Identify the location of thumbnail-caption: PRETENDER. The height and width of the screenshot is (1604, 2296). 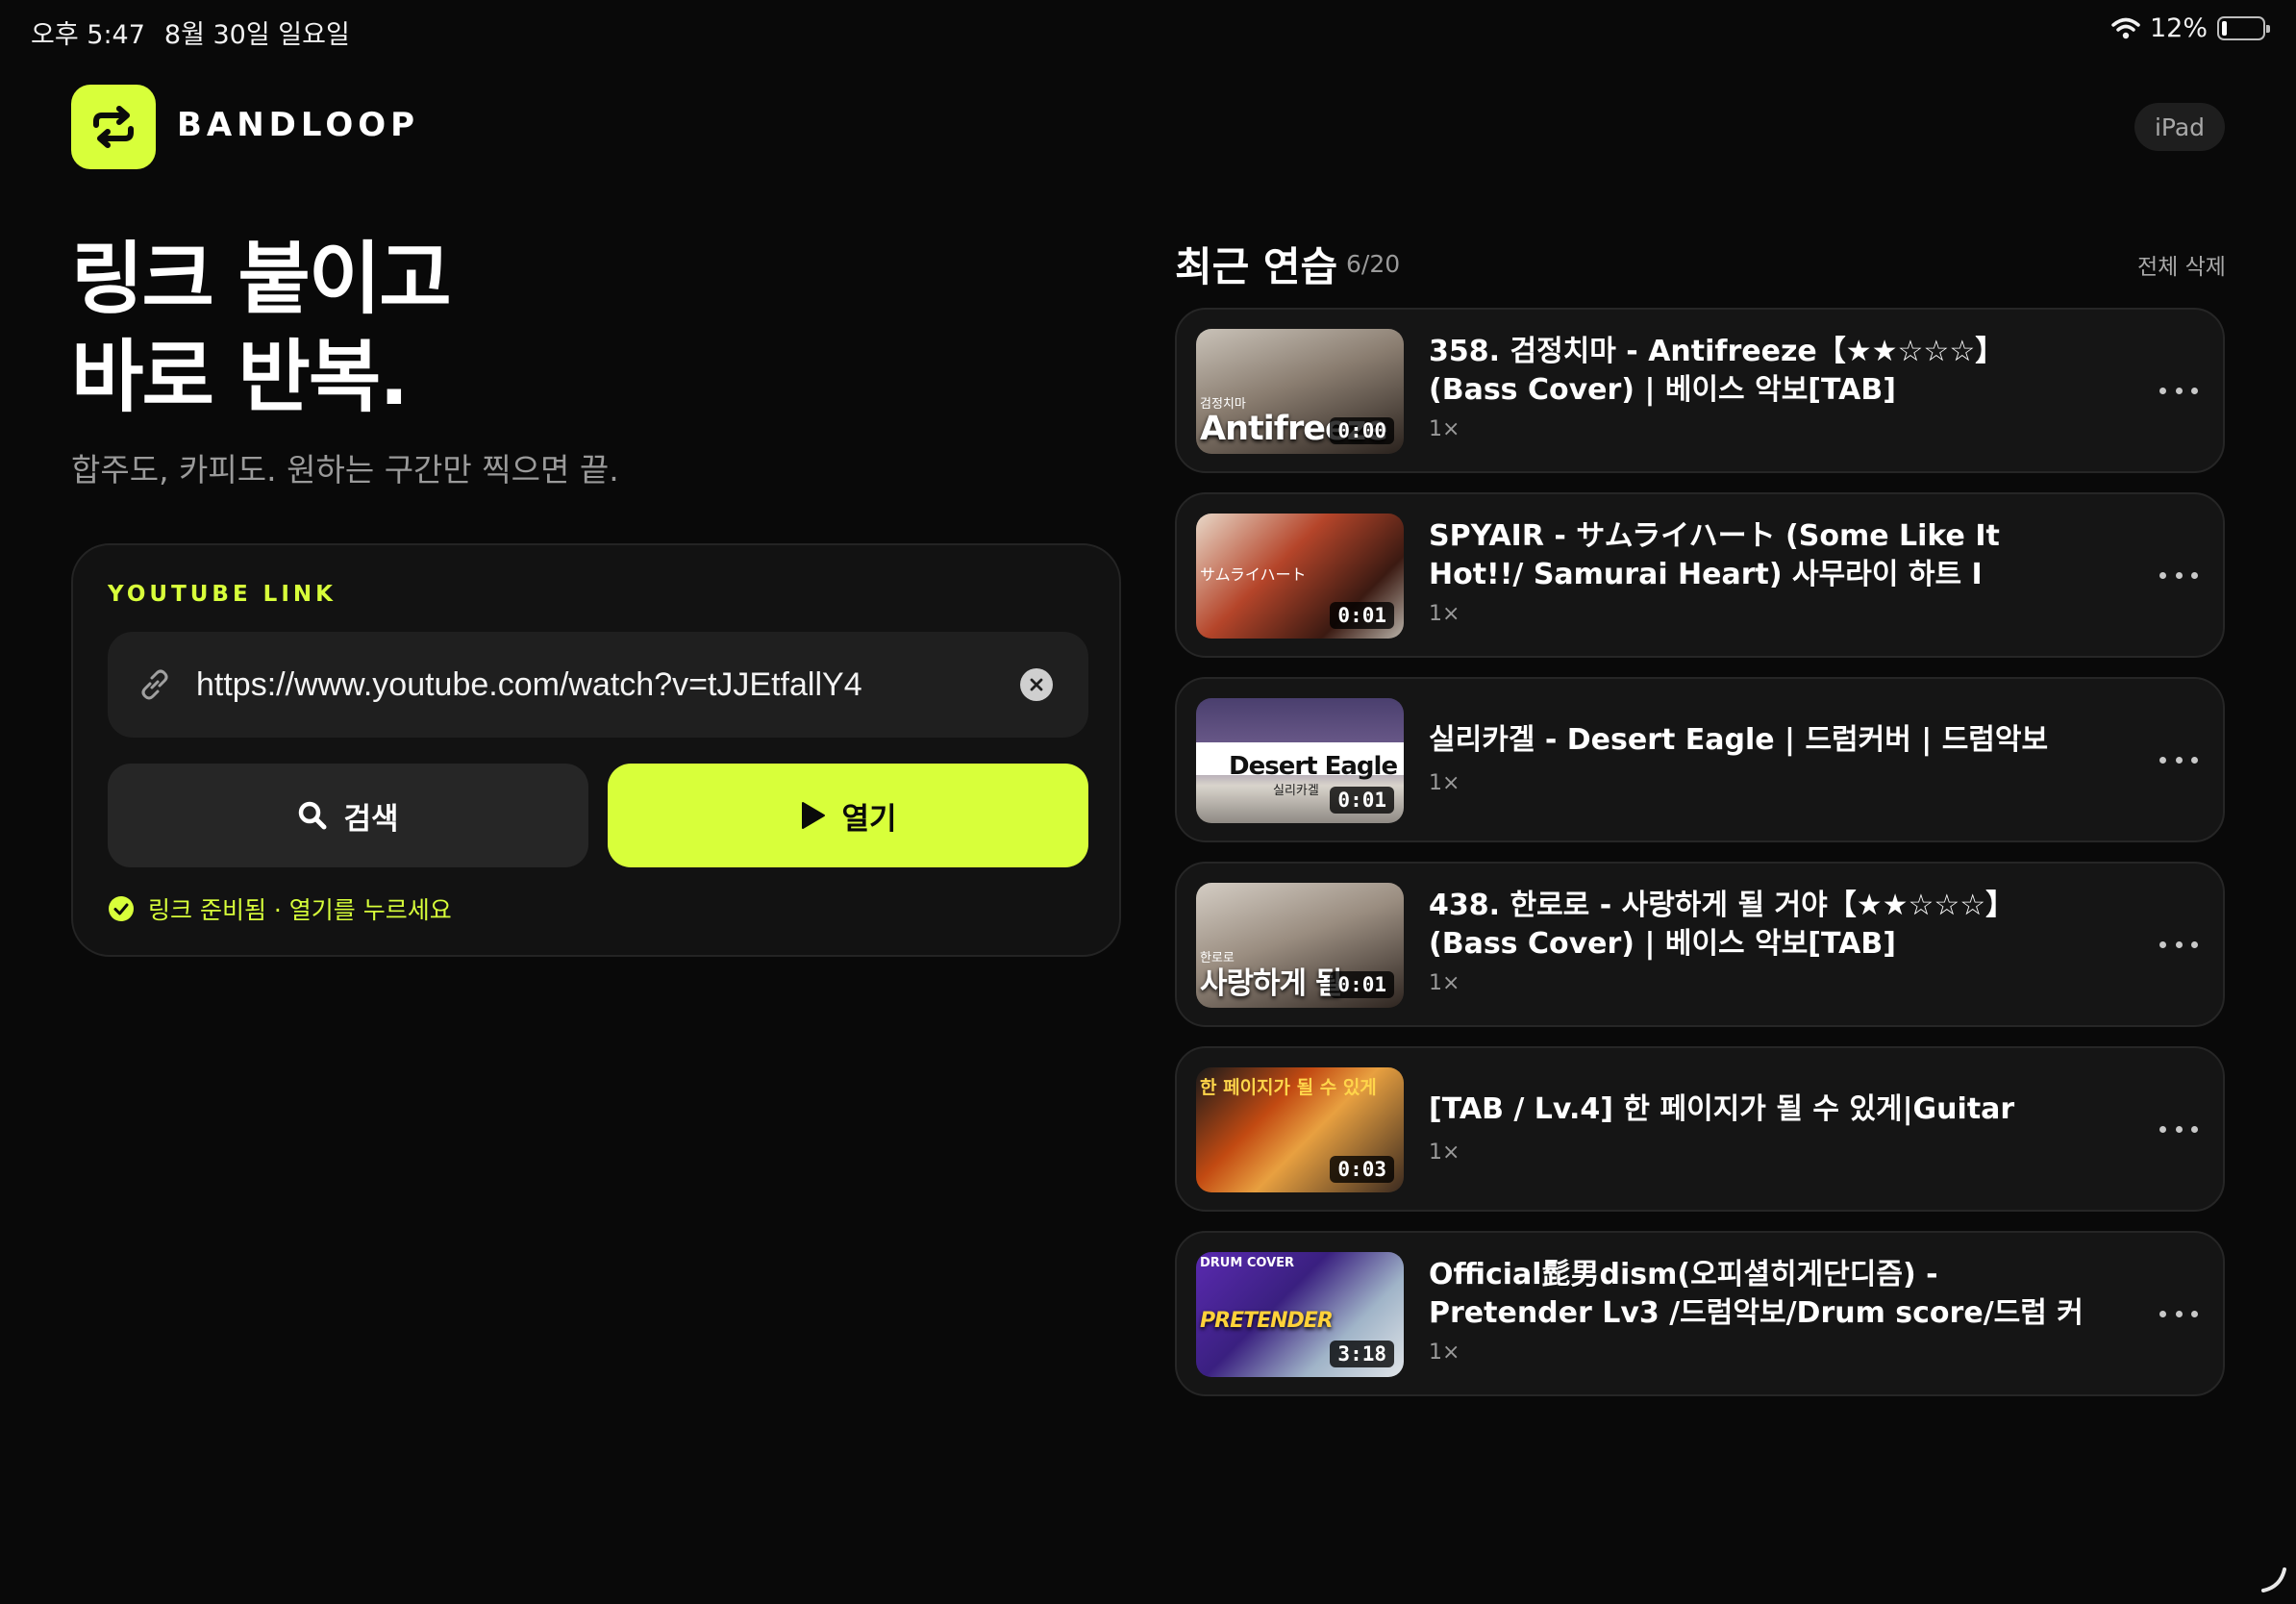
(1267, 1321).